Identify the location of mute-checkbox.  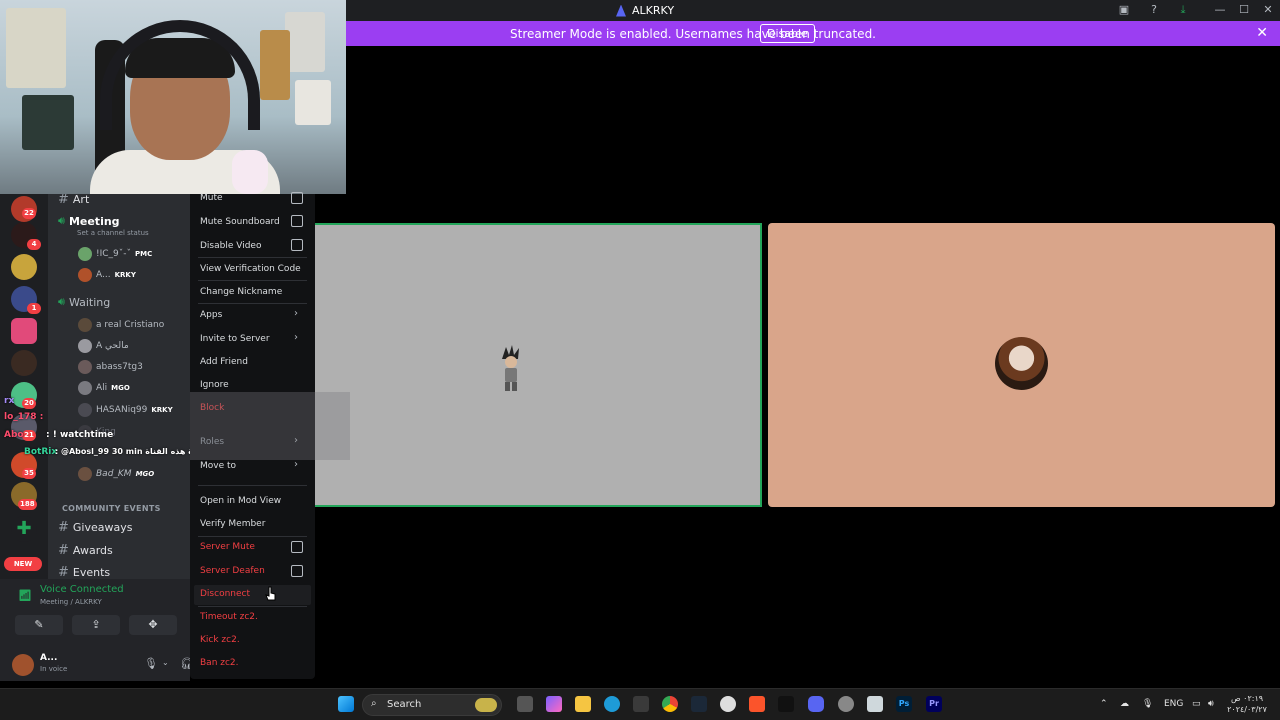
(297, 198).